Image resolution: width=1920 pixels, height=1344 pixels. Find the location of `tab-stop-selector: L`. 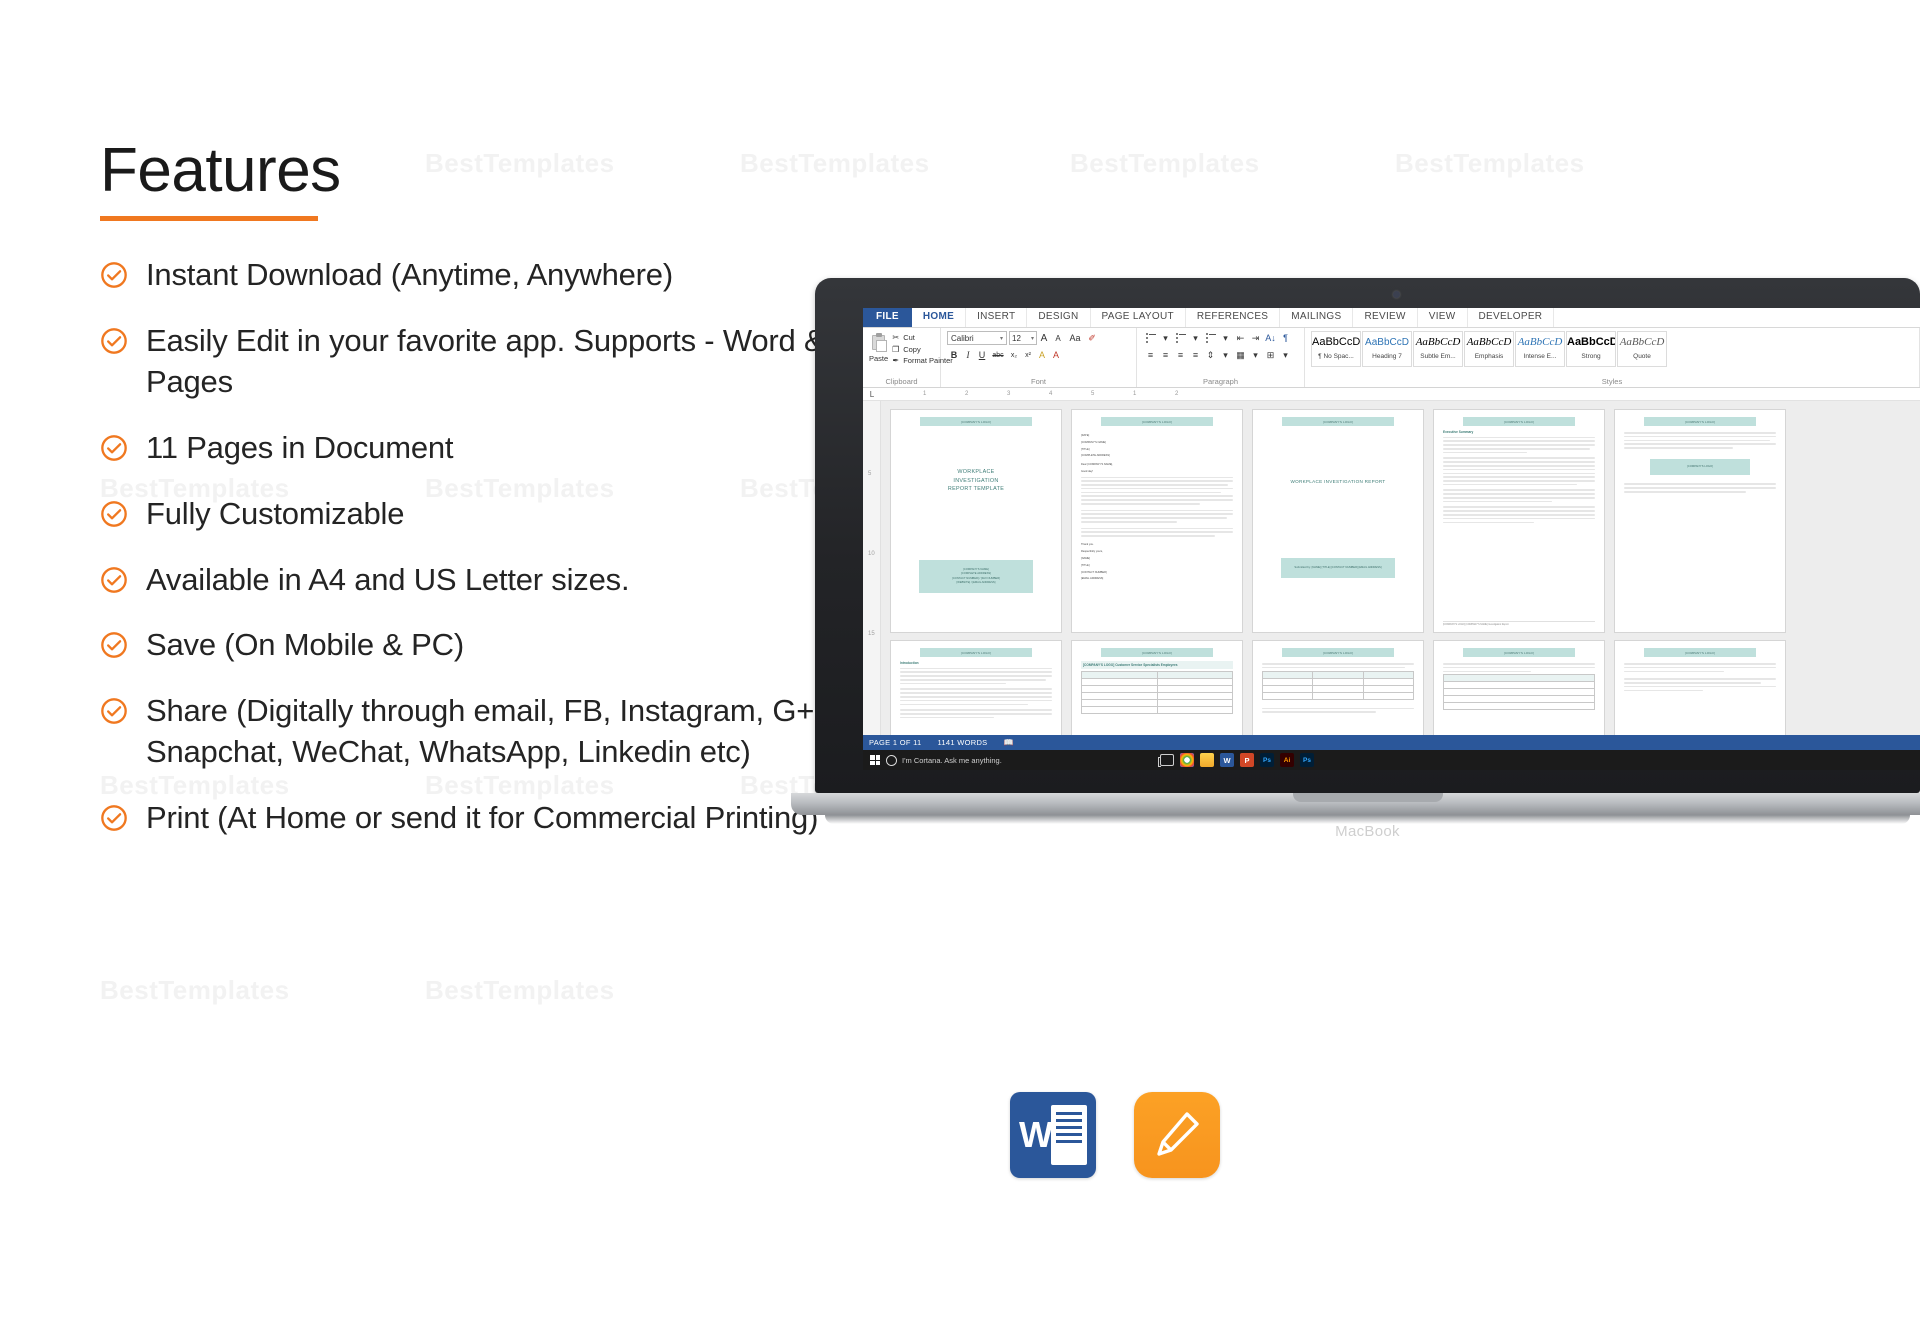

tab-stop-selector: L is located at coordinates (872, 394).